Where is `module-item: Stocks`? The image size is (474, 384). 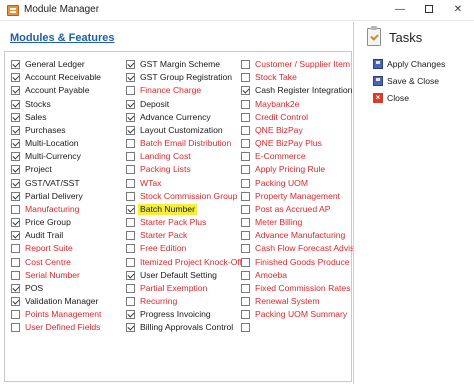
module-item: Stocks is located at coordinates (68, 104).